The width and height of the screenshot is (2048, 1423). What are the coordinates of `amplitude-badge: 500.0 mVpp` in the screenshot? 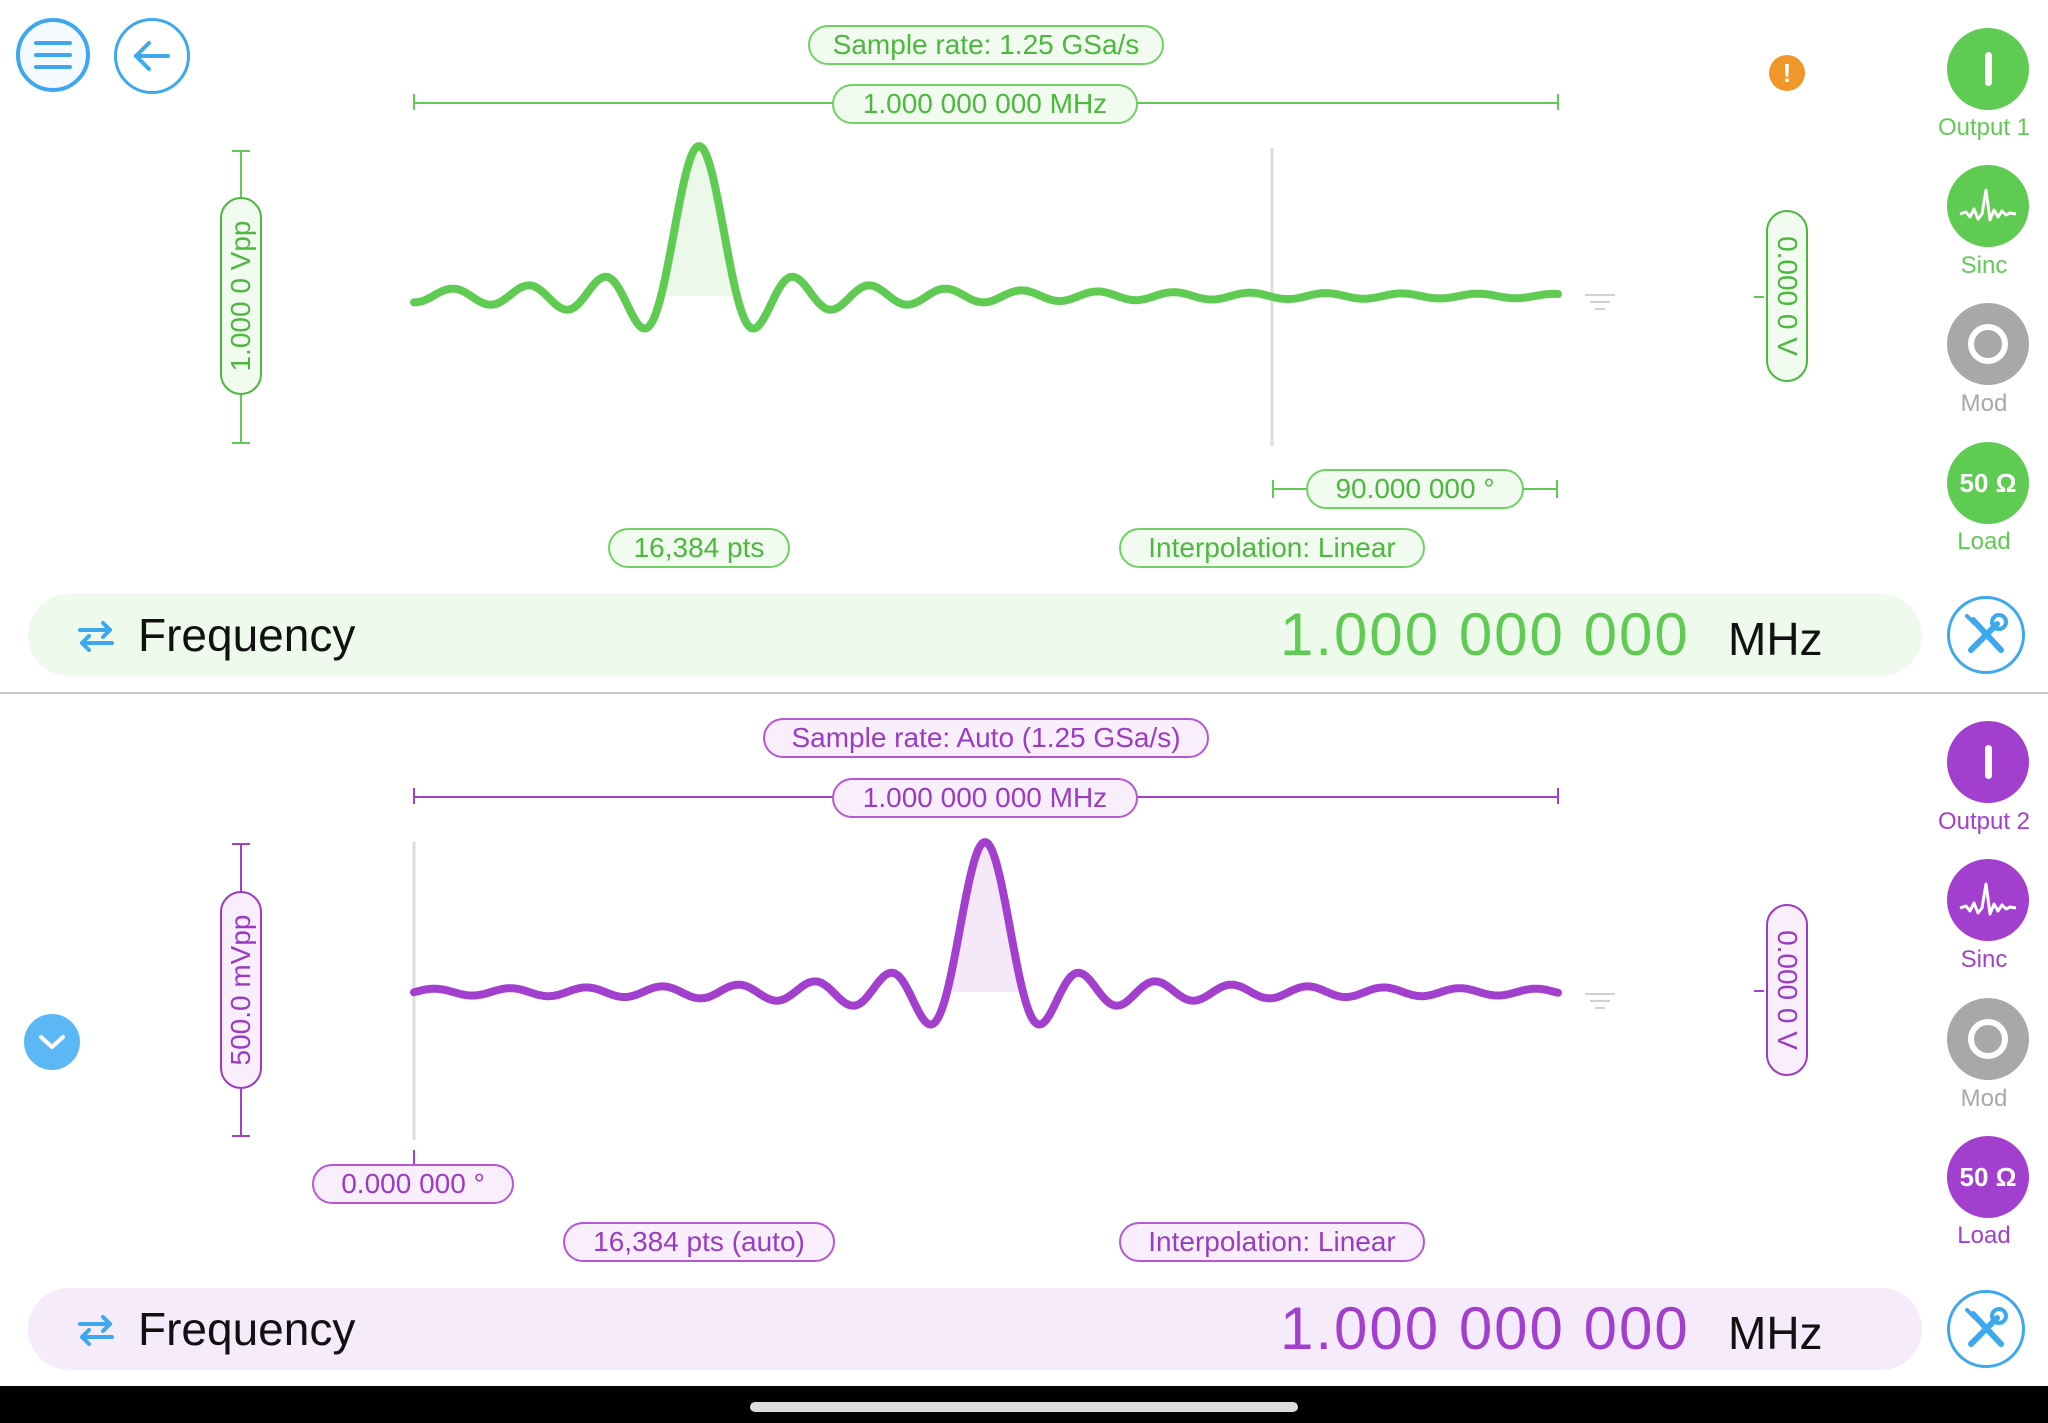 It's located at (241, 990).